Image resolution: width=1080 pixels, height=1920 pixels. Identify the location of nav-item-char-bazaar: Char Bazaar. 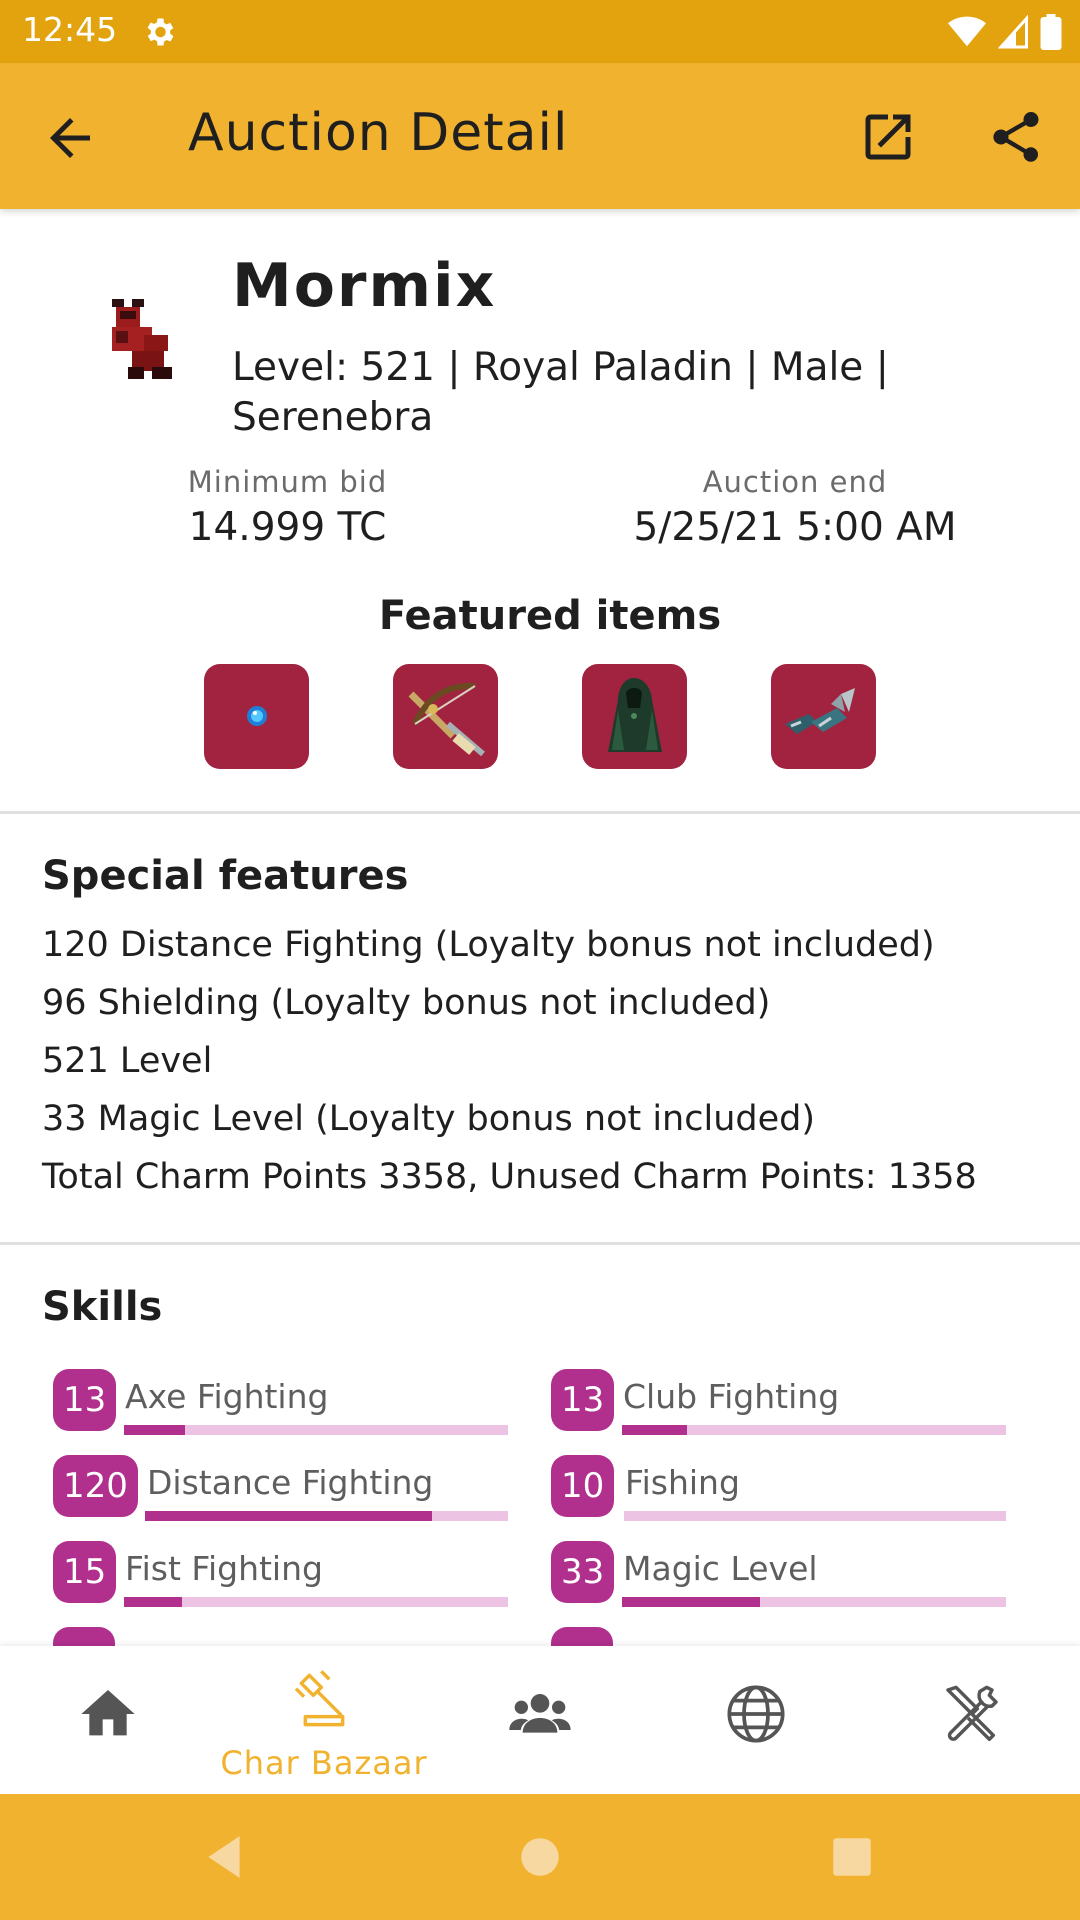
(324, 1720).